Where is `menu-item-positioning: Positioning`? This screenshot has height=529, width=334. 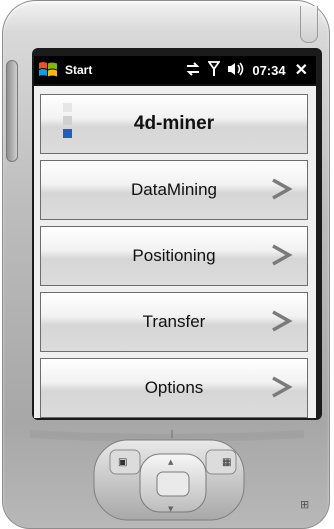 menu-item-positioning: Positioning is located at coordinates (174, 256).